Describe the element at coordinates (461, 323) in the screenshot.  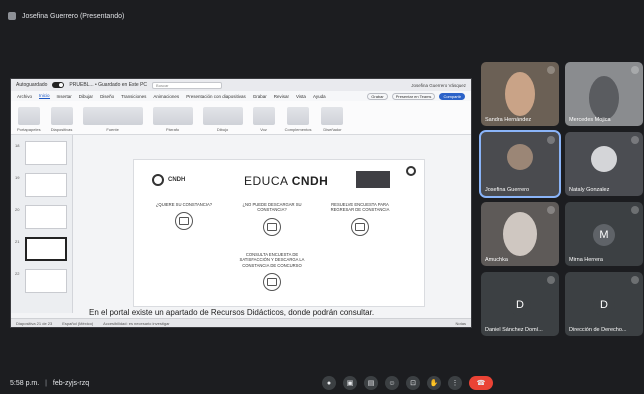
I see `notes-button: Notas` at that location.